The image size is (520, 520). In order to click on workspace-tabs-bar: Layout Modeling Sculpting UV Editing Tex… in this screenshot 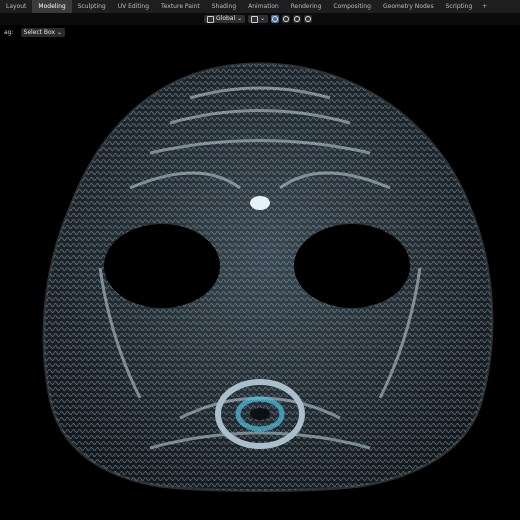, I will do `click(260, 6)`.